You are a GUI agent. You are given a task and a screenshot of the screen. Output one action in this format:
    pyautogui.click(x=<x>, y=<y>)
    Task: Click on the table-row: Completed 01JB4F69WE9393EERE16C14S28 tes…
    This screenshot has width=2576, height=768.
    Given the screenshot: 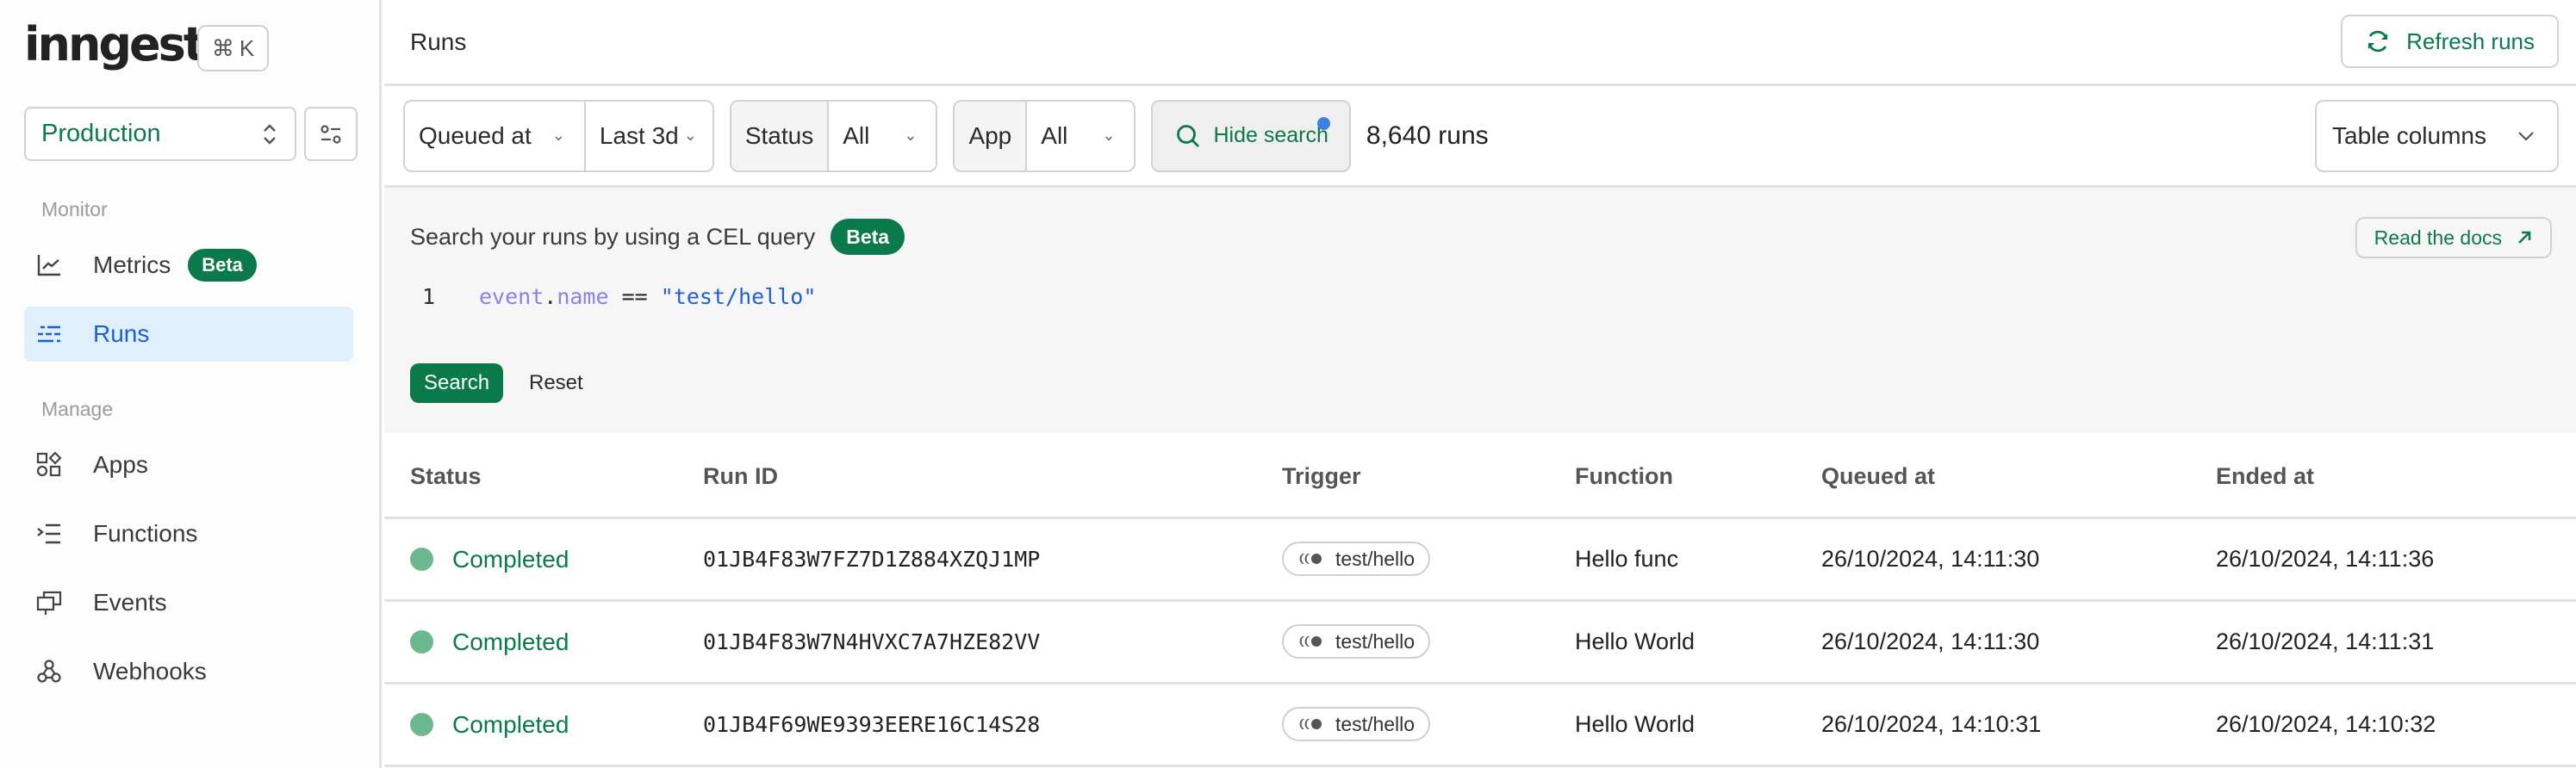 What is the action you would take?
    pyautogui.click(x=1480, y=725)
    